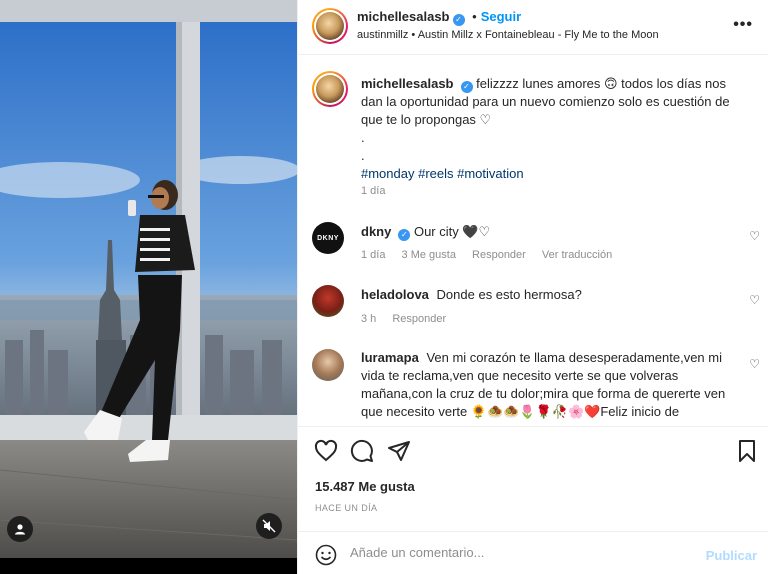 This screenshot has height=574, width=768. I want to click on add-comment-bar: Publicar, so click(533, 552).